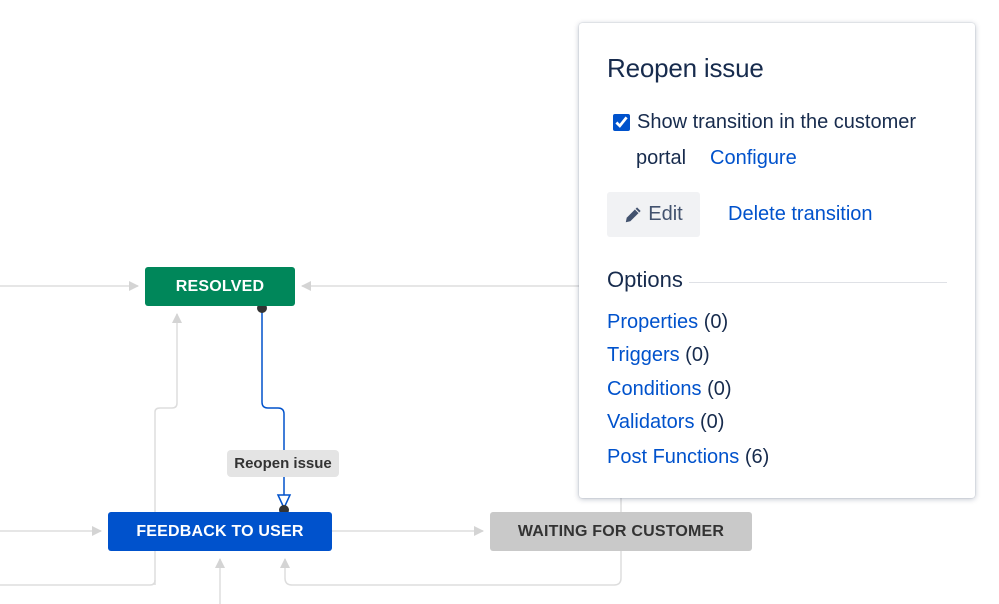 The height and width of the screenshot is (604, 999). I want to click on status-feedback-to-user: FEEDBACK TO USER, so click(220, 531).